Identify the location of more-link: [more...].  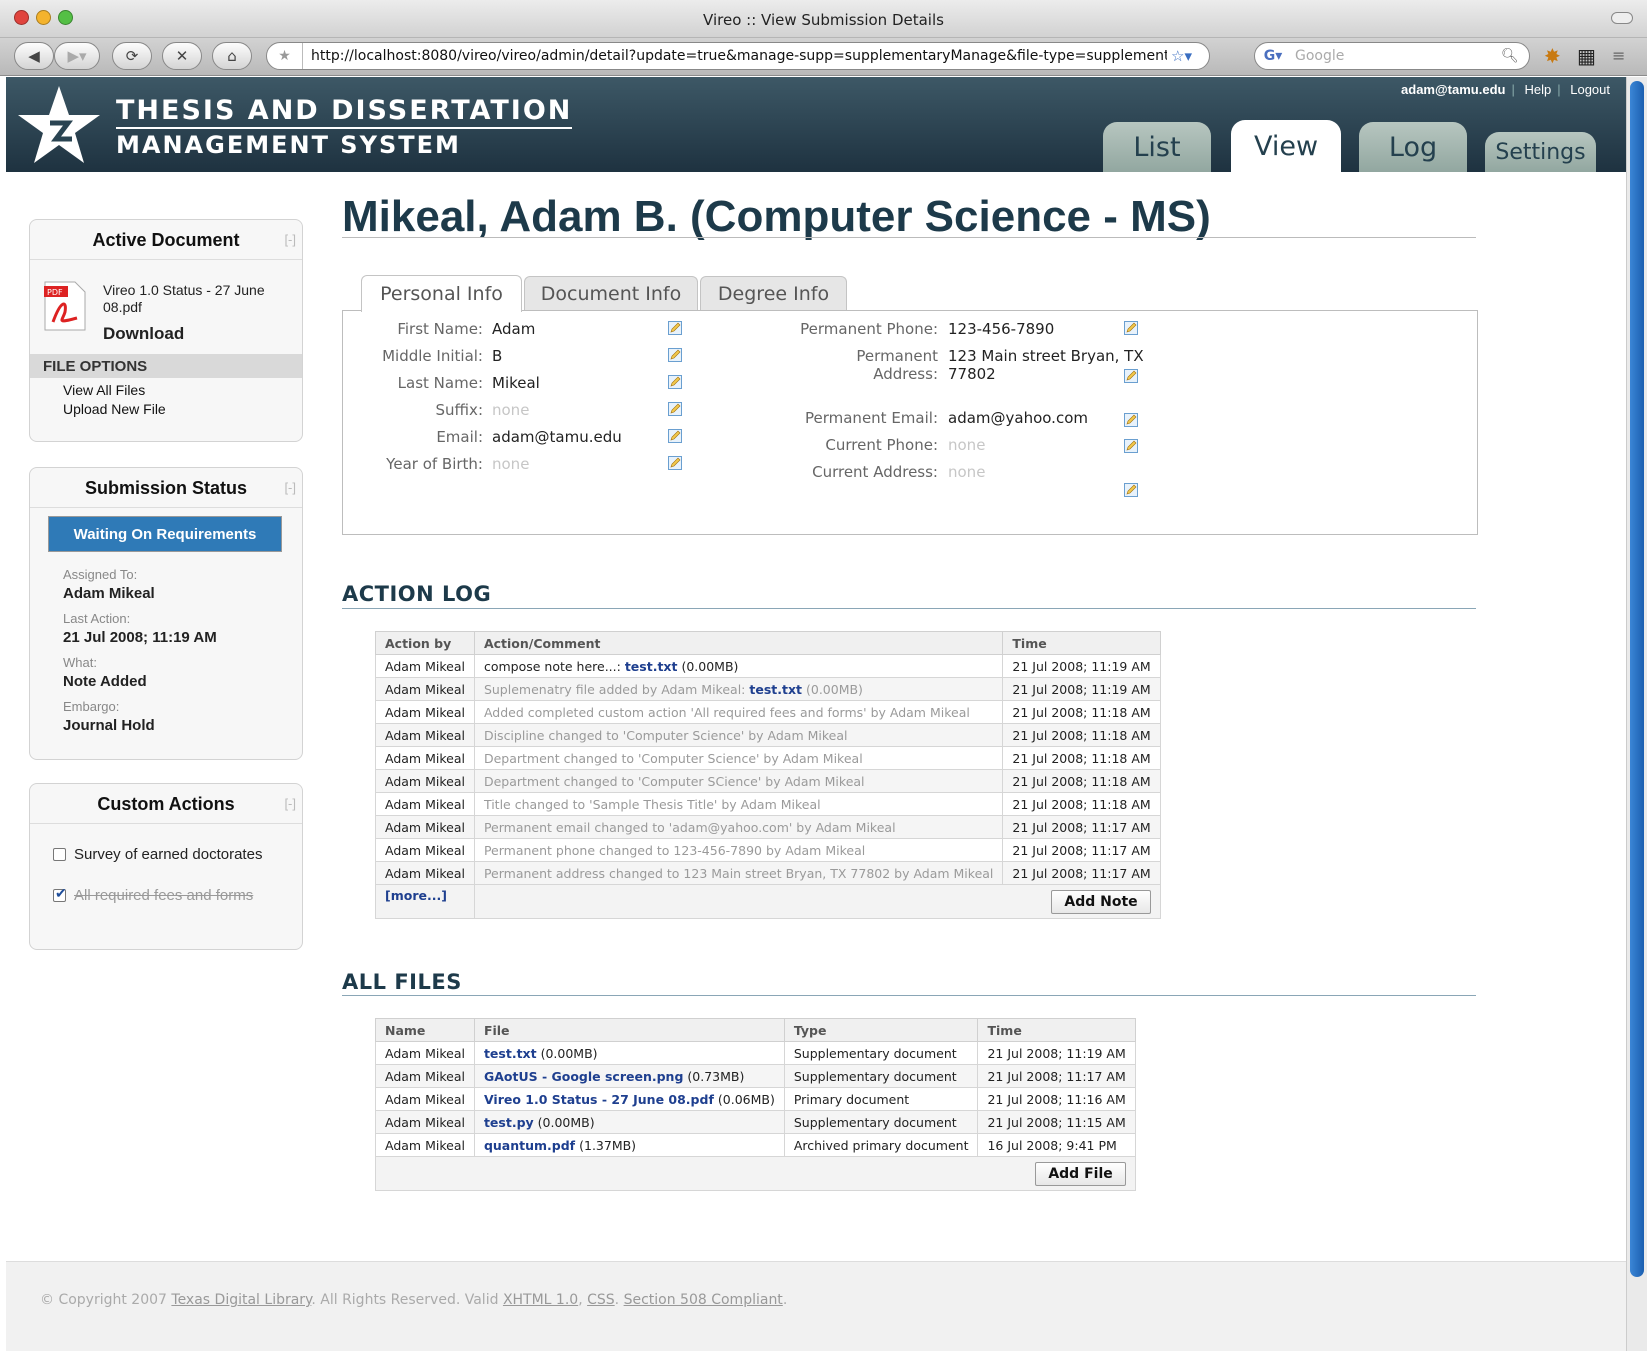
(416, 895).